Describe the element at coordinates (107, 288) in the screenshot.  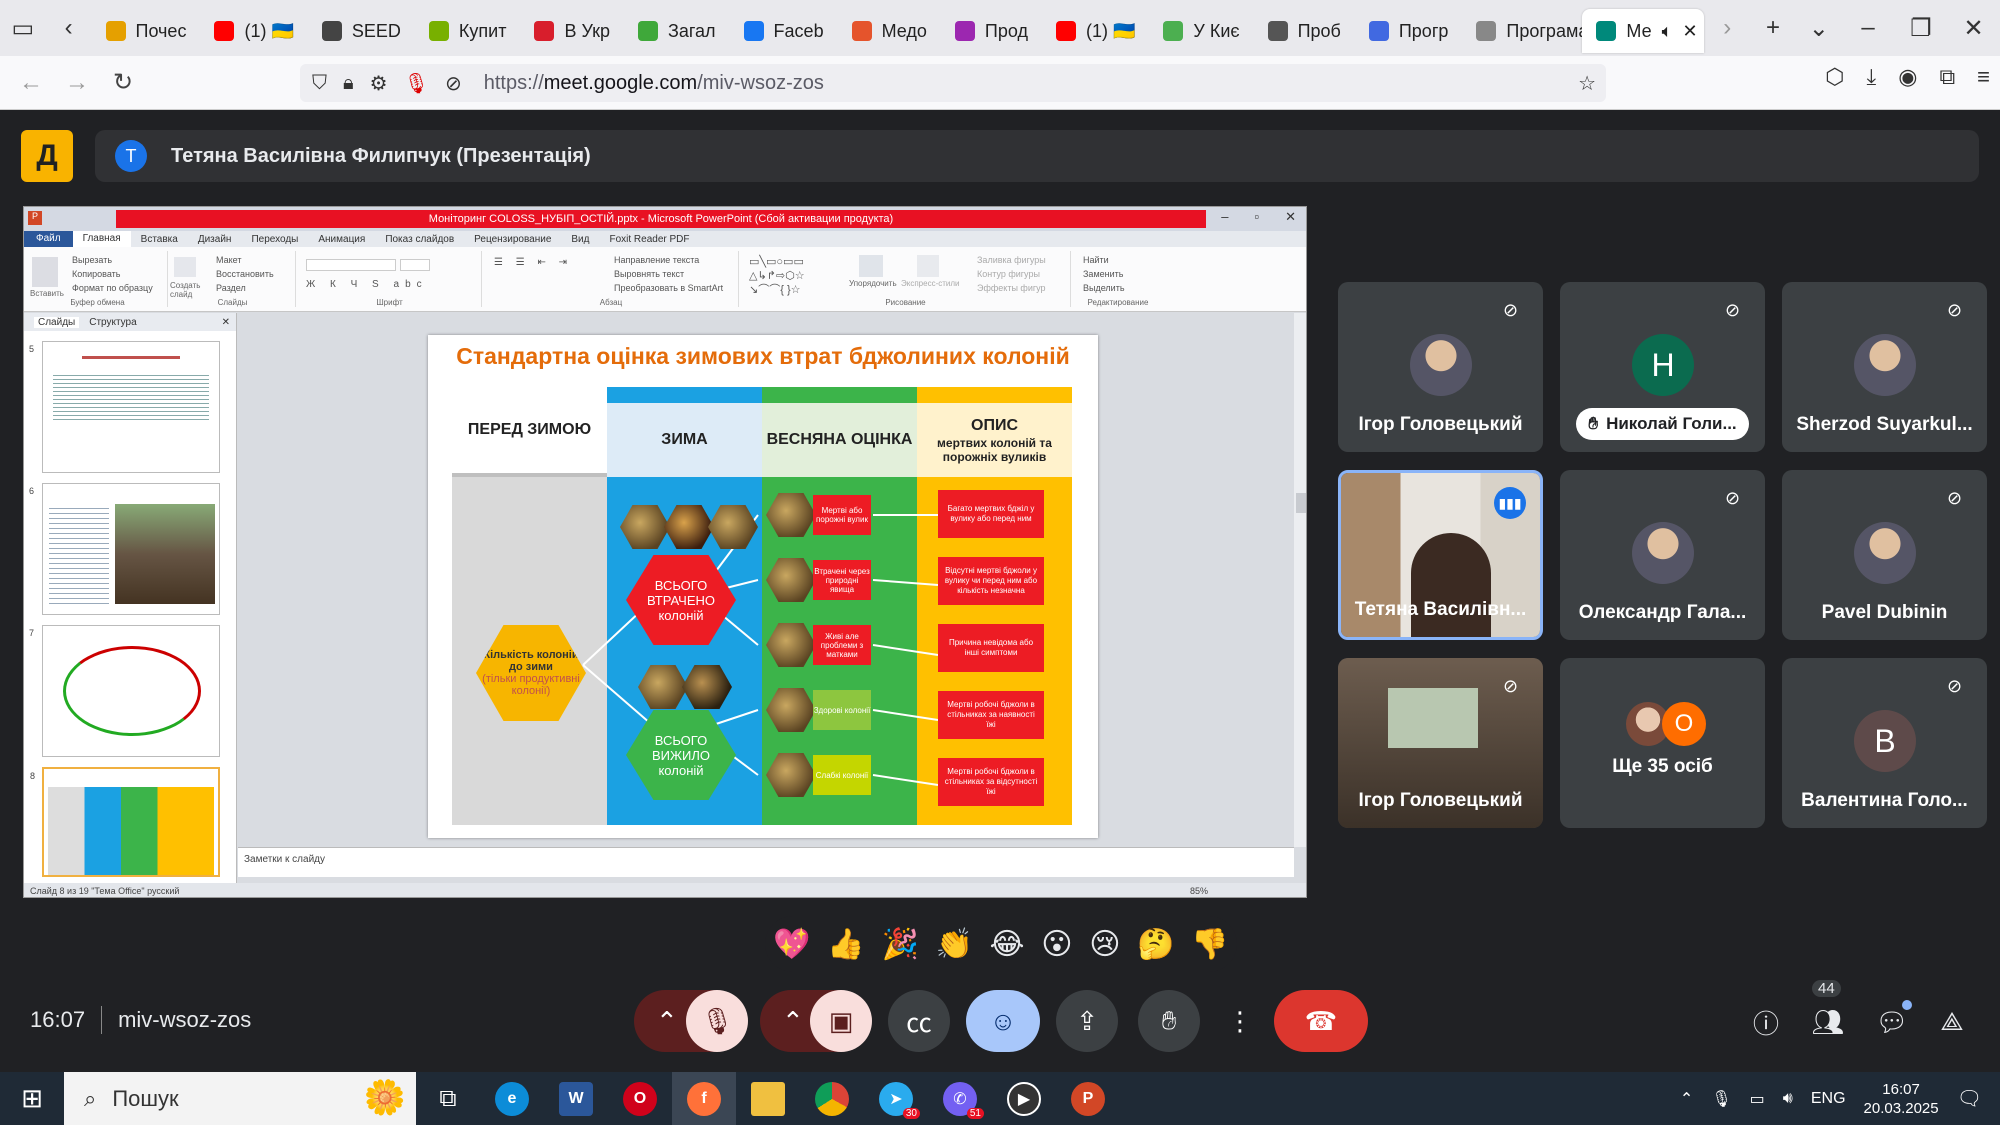
I see `ribbon-command: Формат по образцу` at that location.